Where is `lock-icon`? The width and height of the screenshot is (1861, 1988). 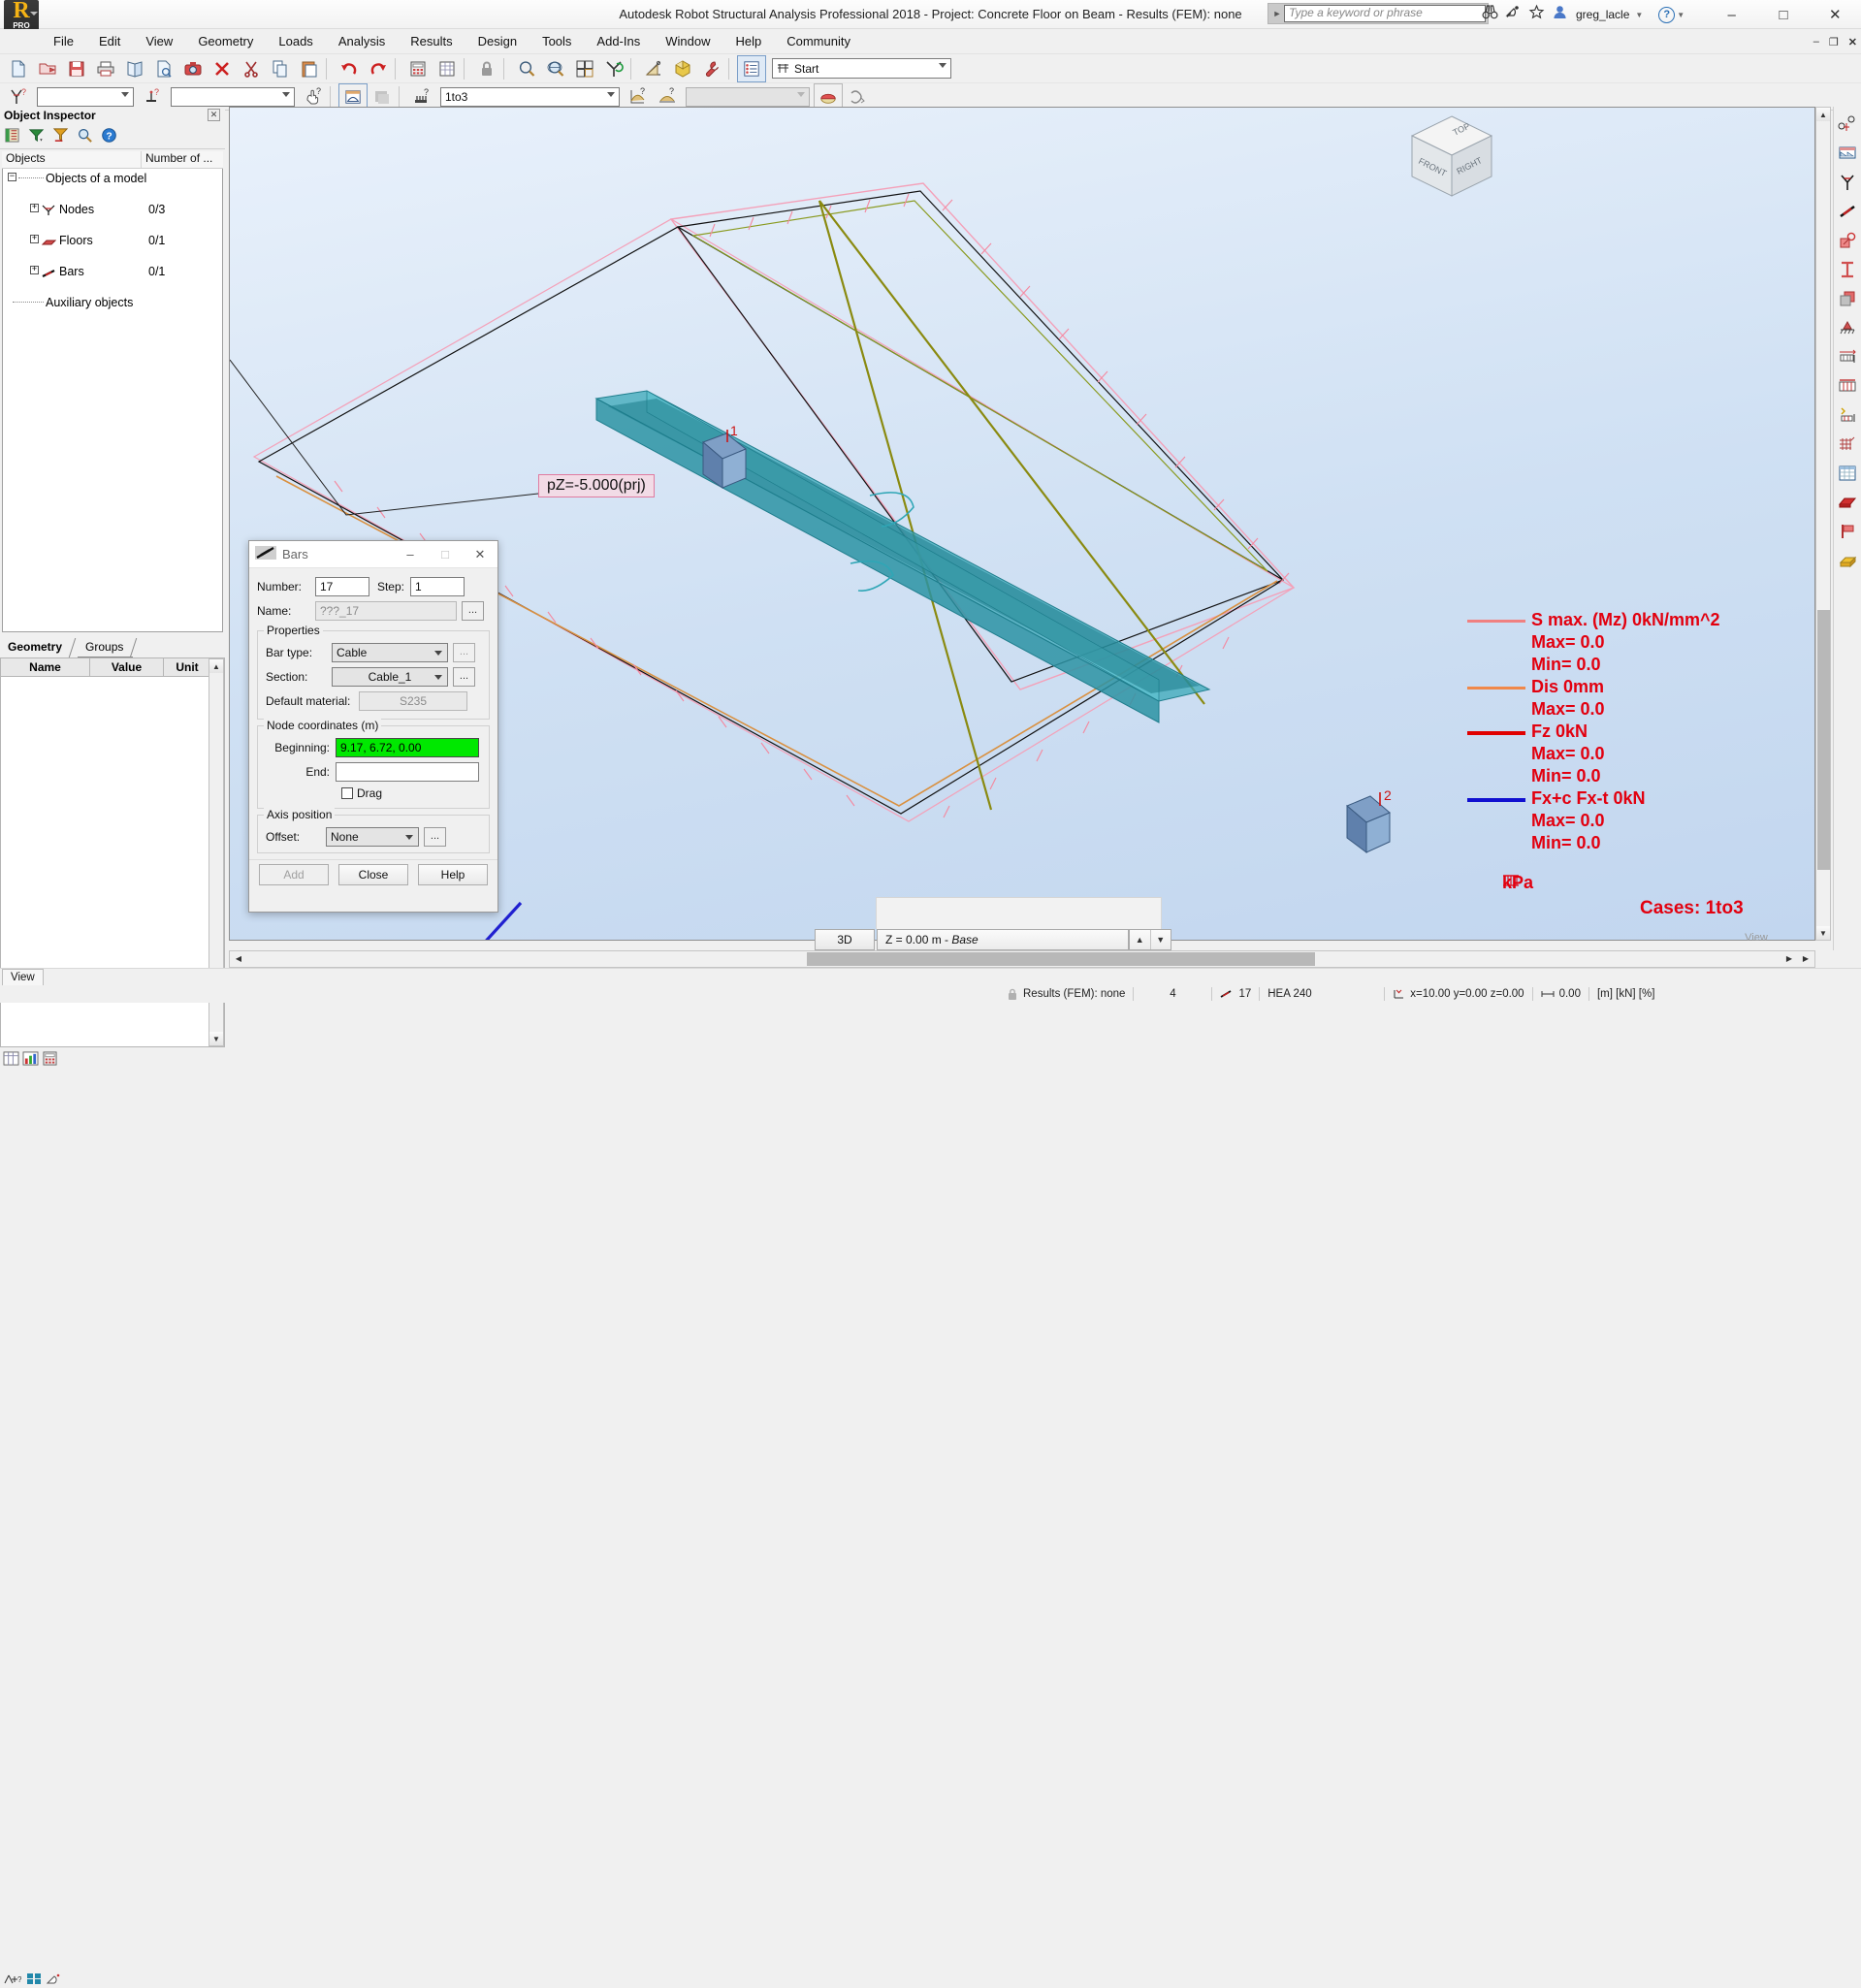 lock-icon is located at coordinates (486, 68).